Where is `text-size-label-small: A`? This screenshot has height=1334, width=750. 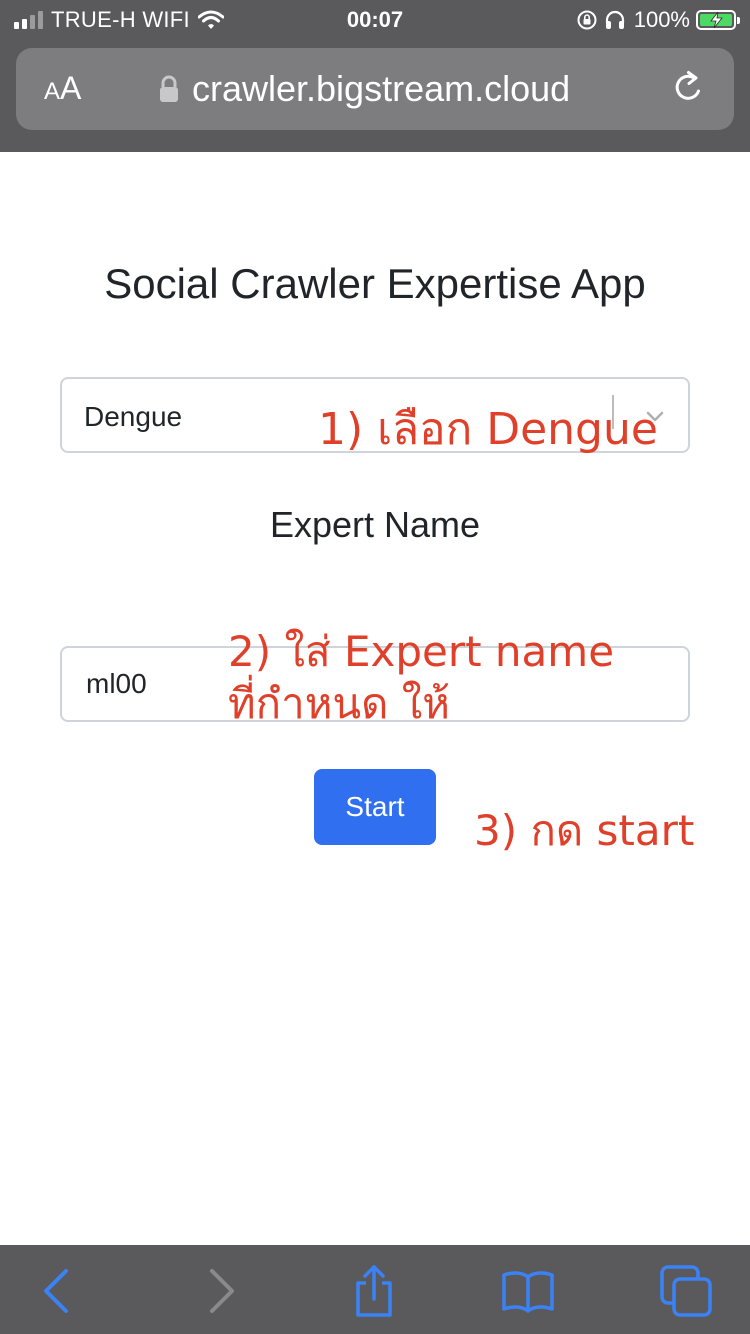
text-size-label-small: A is located at coordinates (52, 91).